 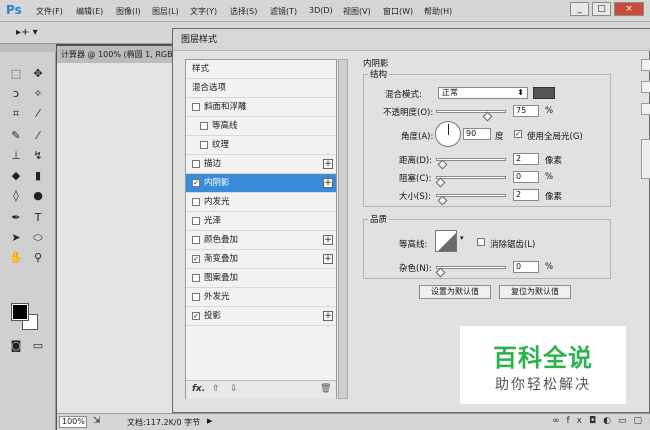 I want to click on add-color-overlay-icon: +, so click(x=328, y=240).